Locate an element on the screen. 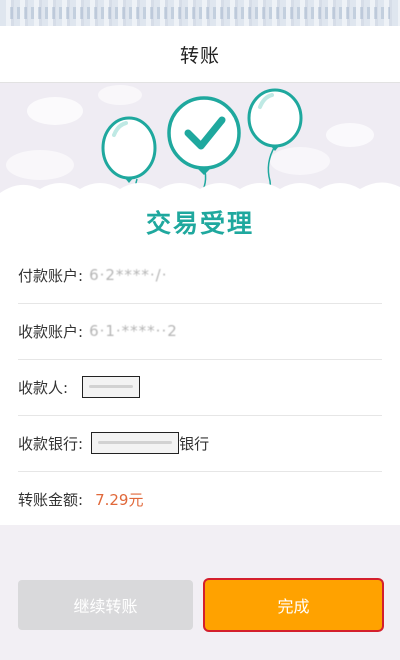  status-title: 交易受理 is located at coordinates (199, 223).